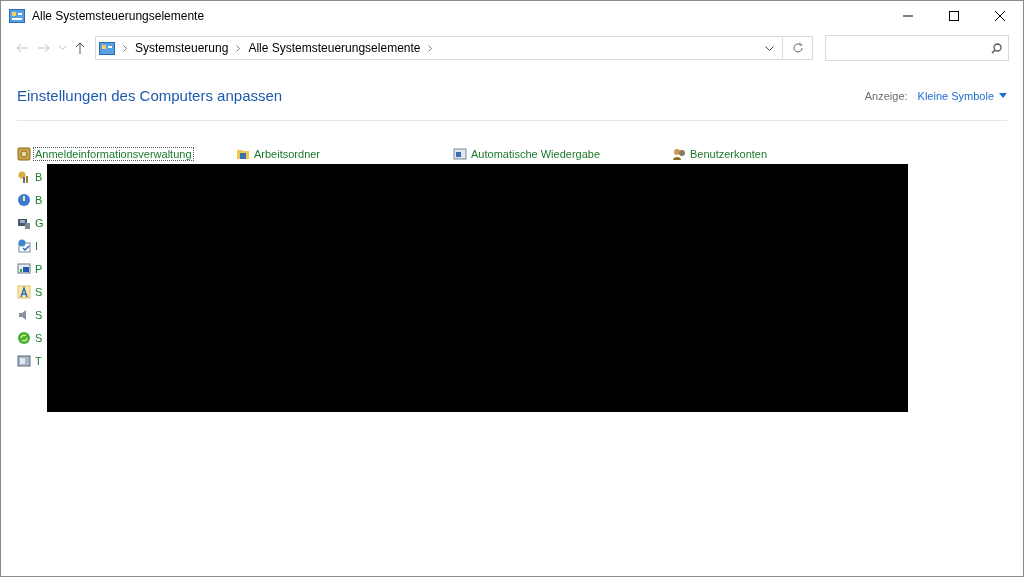 The width and height of the screenshot is (1024, 577). I want to click on back-arrow-icon, so click(22, 48).